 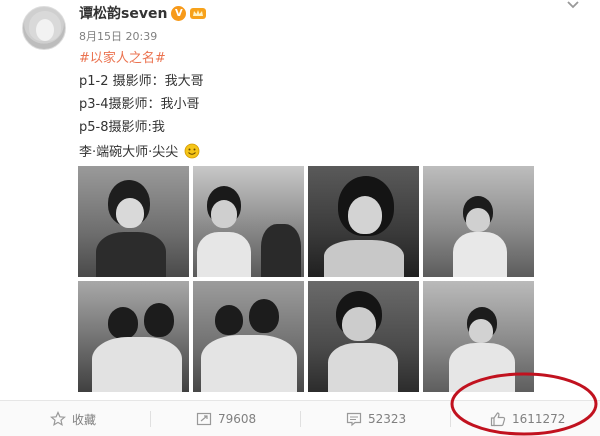 I want to click on repost-button: 79608, so click(x=226, y=418).